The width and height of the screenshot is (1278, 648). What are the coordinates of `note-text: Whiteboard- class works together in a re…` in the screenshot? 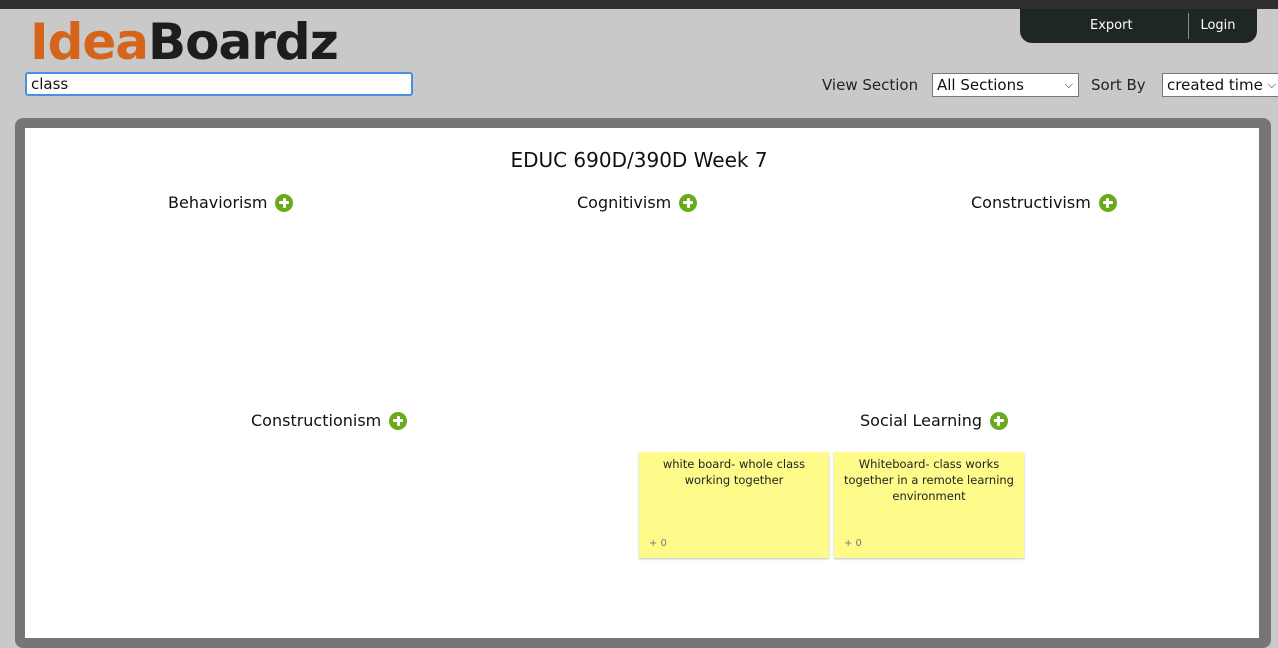 It's located at (929, 480).